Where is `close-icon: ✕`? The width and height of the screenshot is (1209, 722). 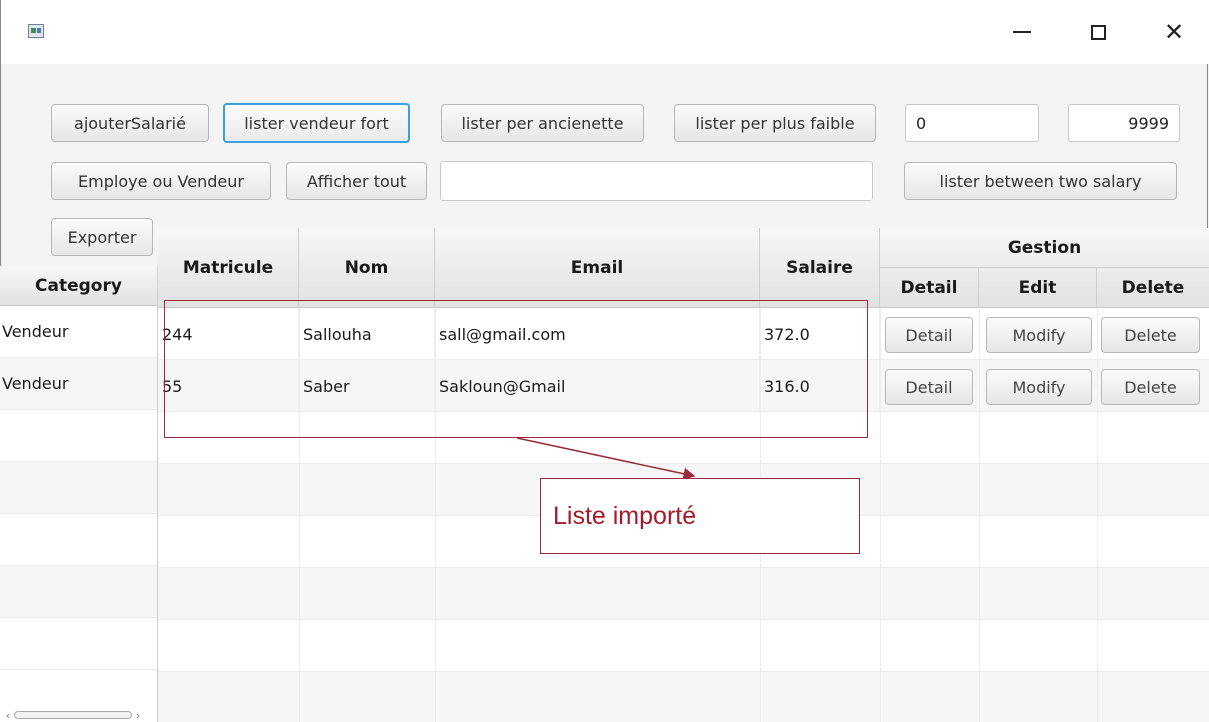
close-icon: ✕ is located at coordinates (1174, 32).